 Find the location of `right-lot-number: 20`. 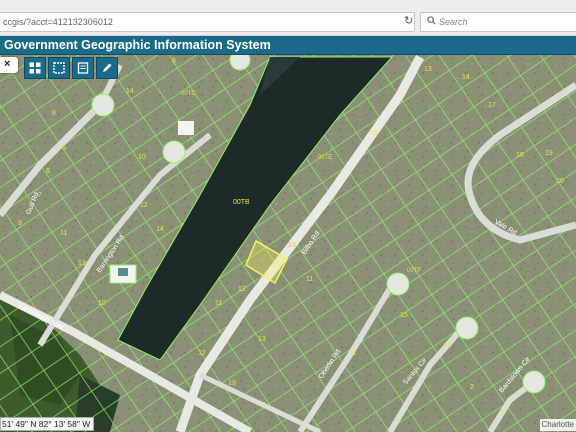

right-lot-number: 20 is located at coordinates (560, 181).